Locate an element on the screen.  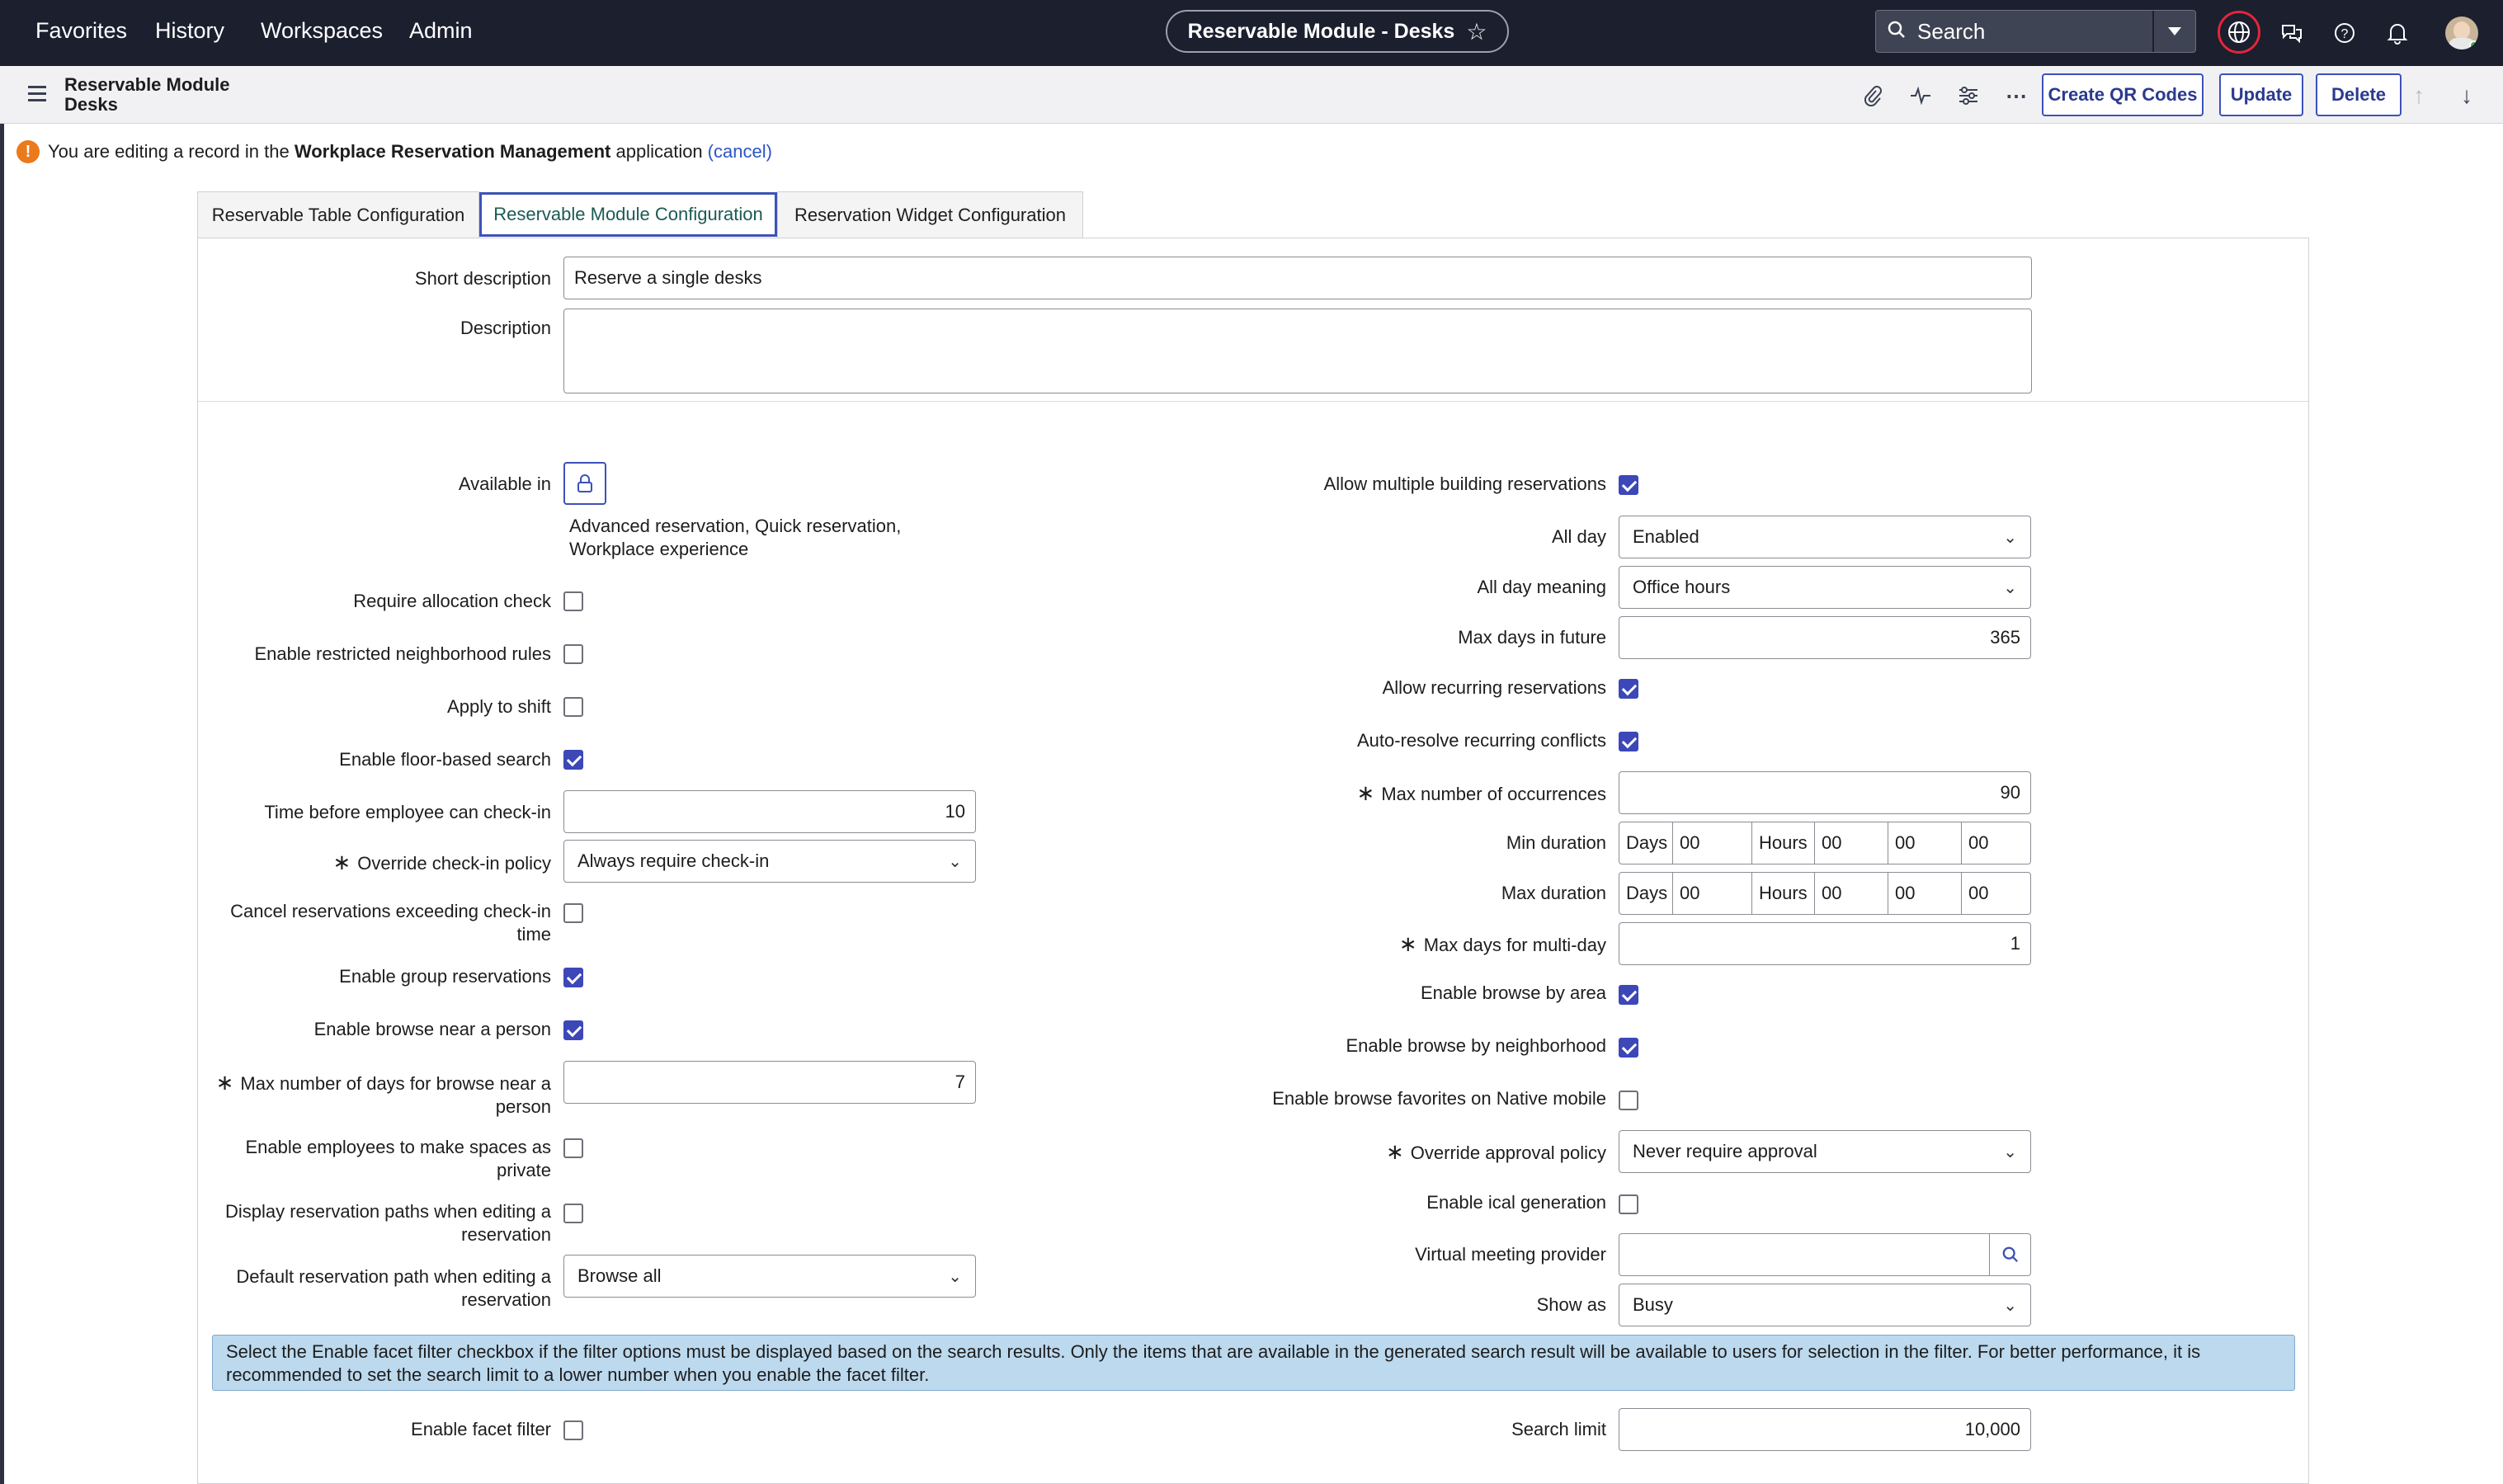
enable-facet-filter-checkbox is located at coordinates (573, 1430).